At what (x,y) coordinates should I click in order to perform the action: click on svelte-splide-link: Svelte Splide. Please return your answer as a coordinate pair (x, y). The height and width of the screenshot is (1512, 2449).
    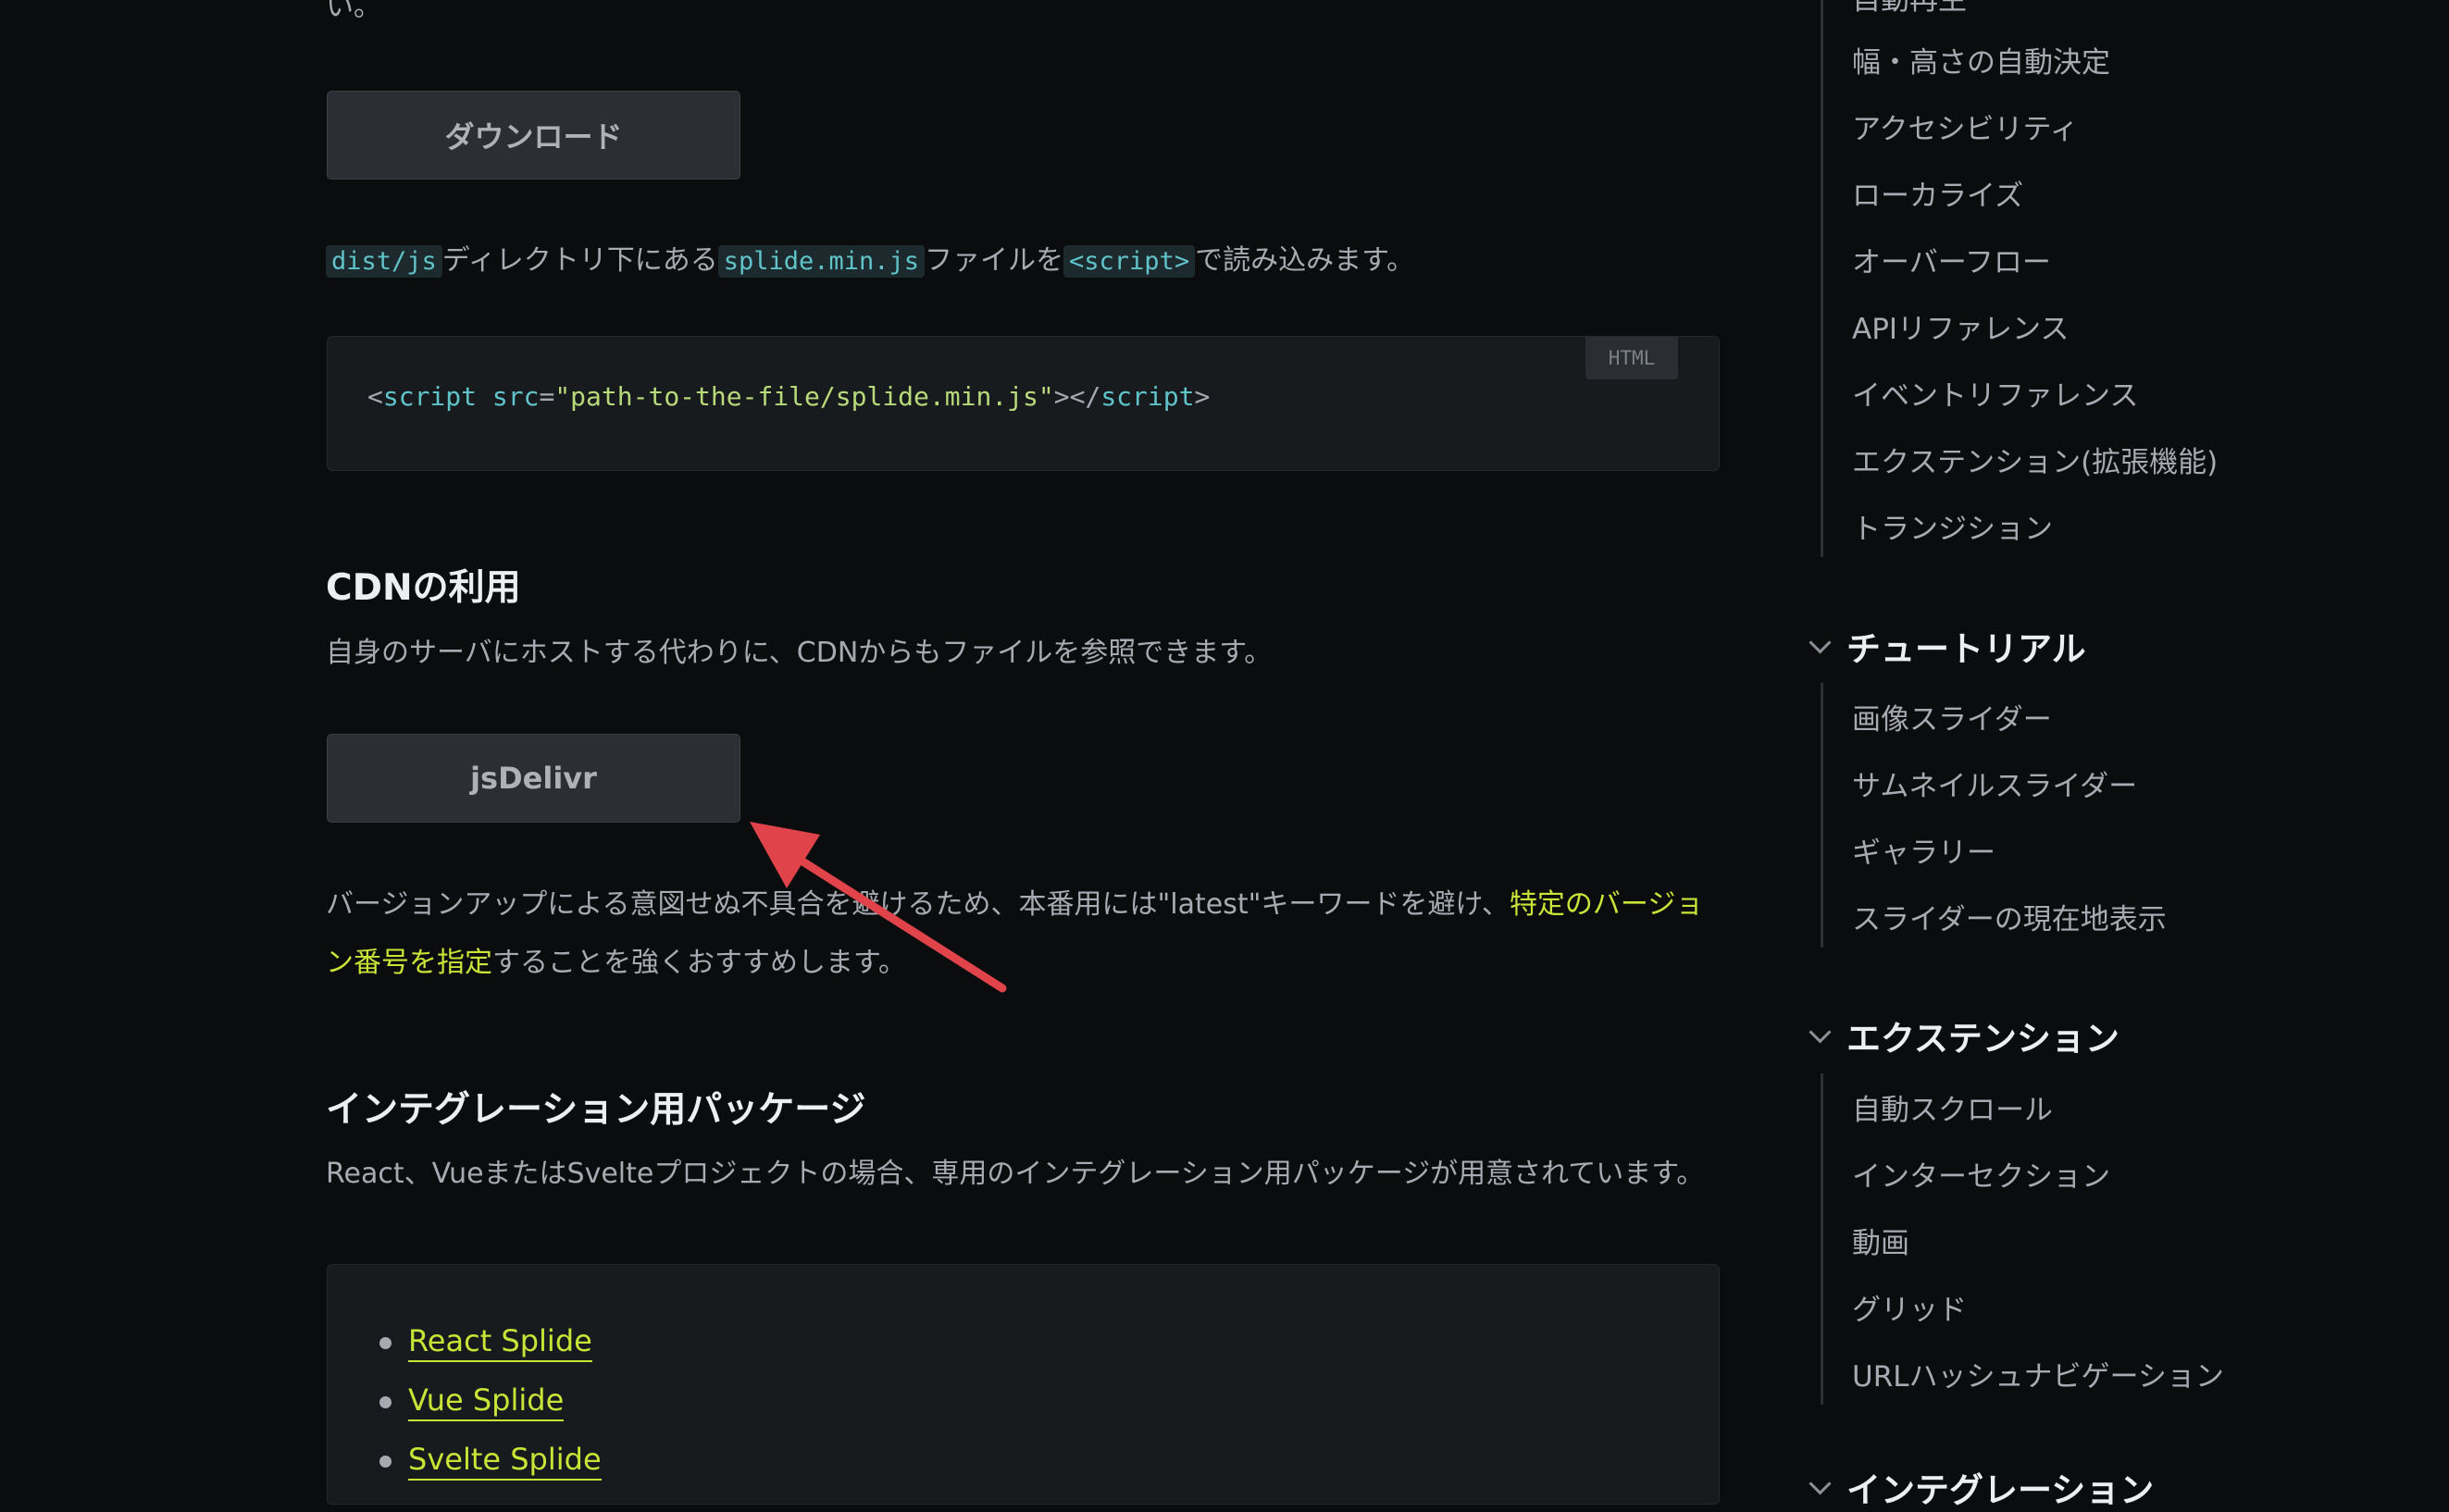
    Looking at the image, I should click on (505, 1461).